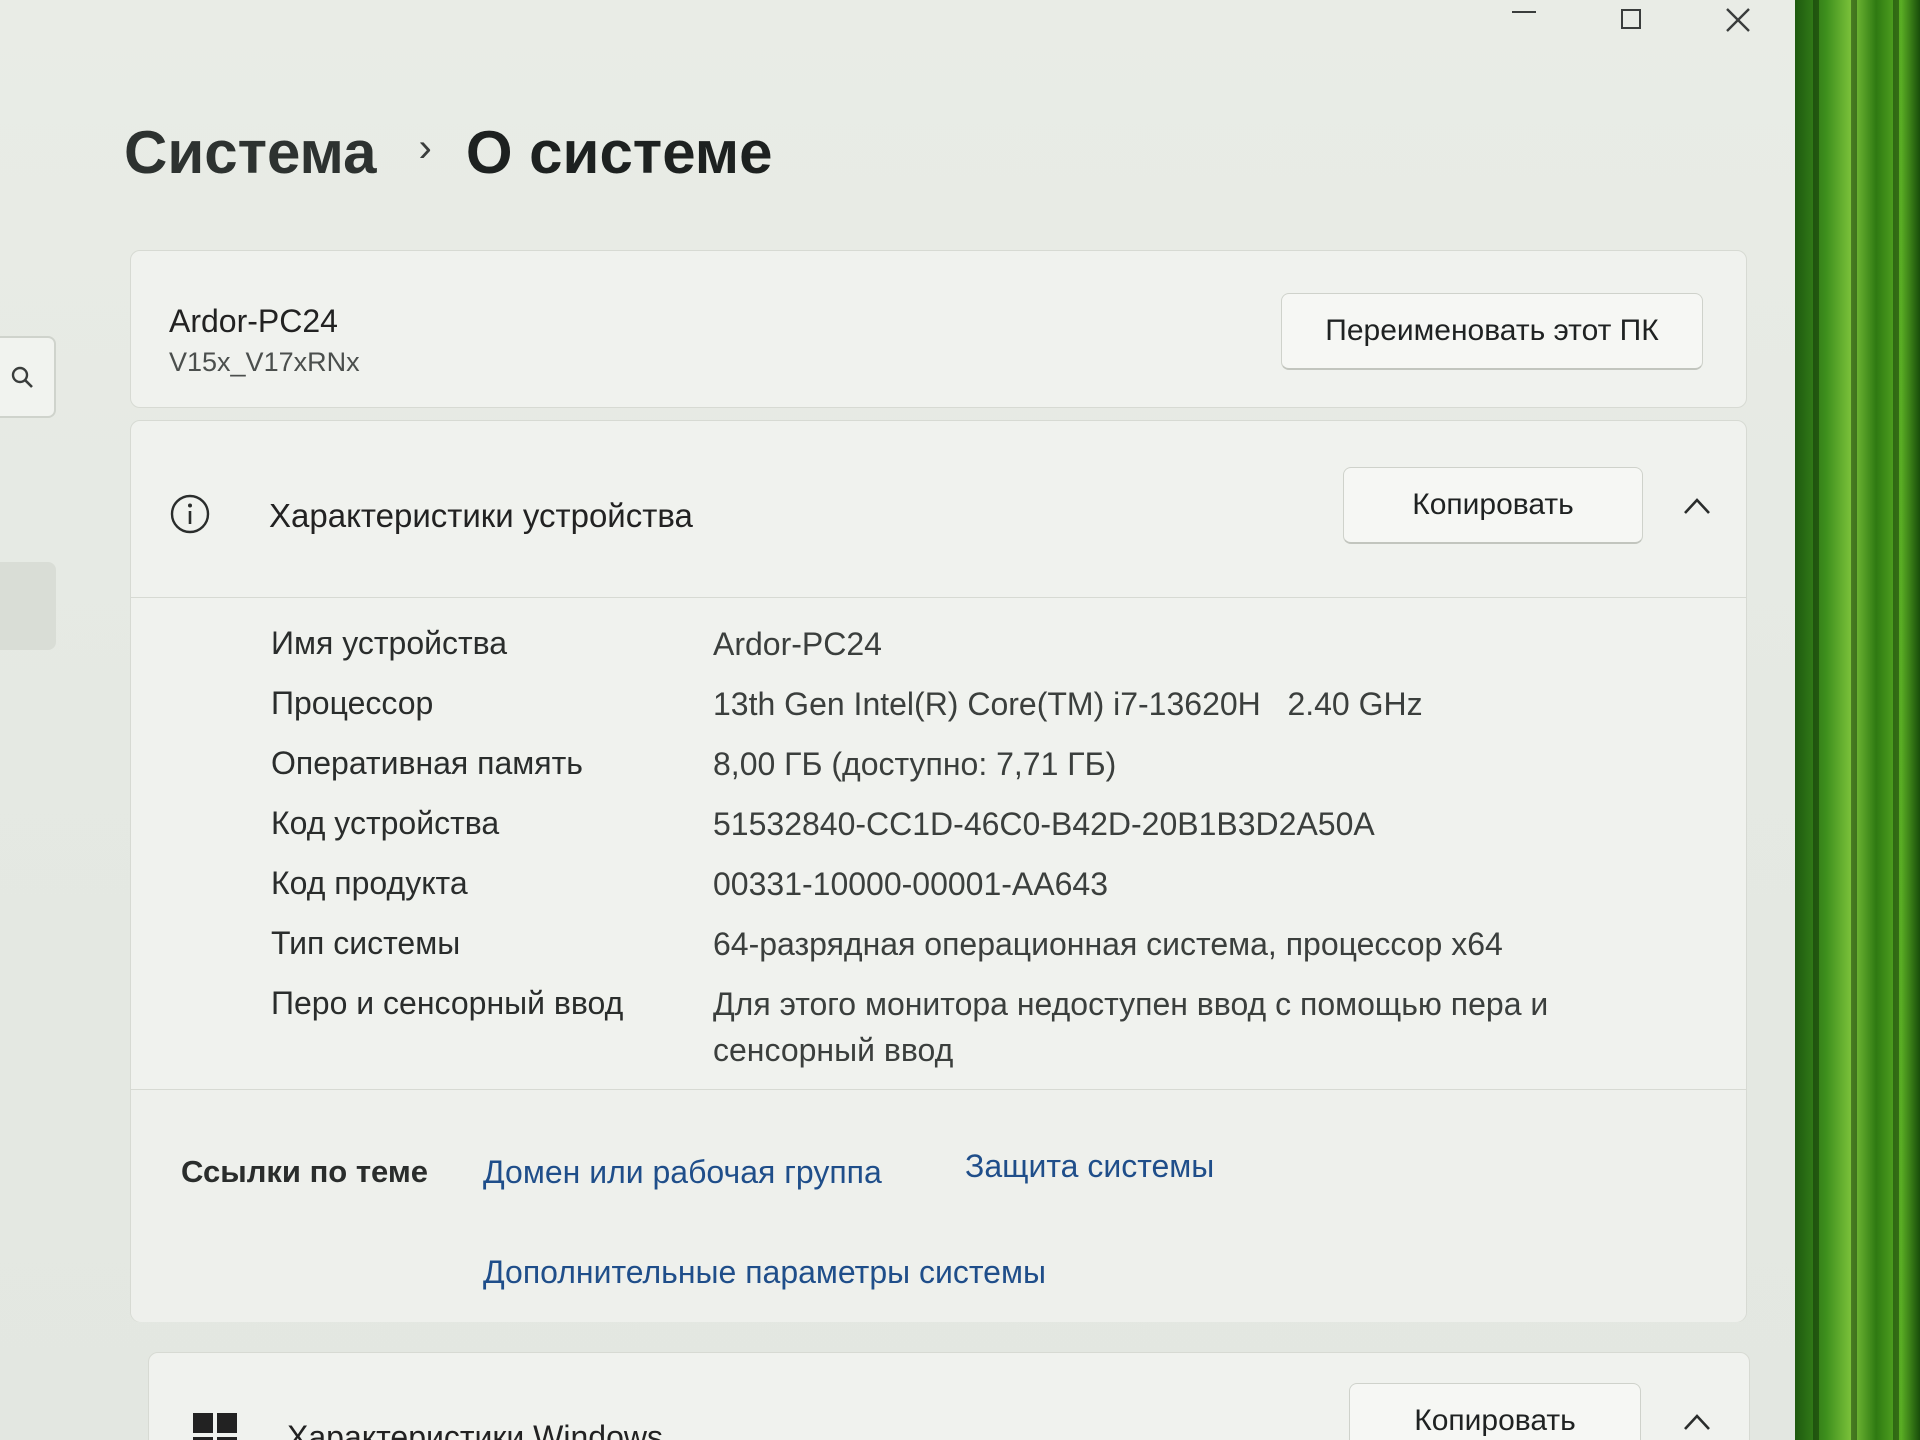 This screenshot has width=1920, height=1440. Describe the element at coordinates (369, 883) in the screenshot. I see `spec-label: Код продукта` at that location.